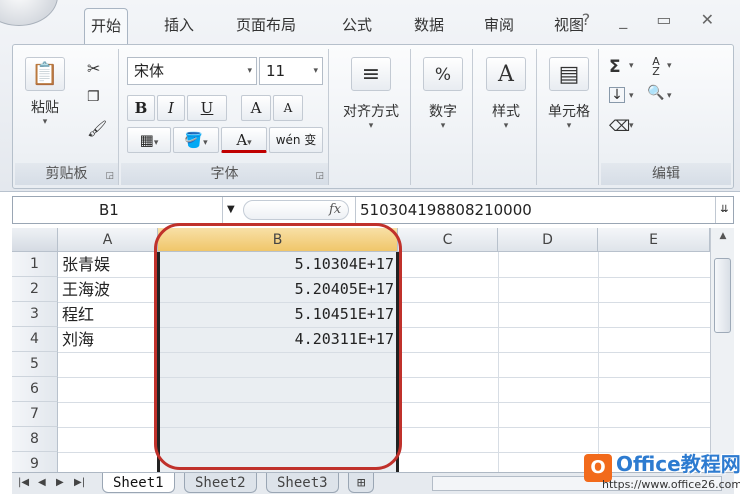  What do you see at coordinates (109, 314) in the screenshot?
I see `cell-a3: 程红` at bounding box center [109, 314].